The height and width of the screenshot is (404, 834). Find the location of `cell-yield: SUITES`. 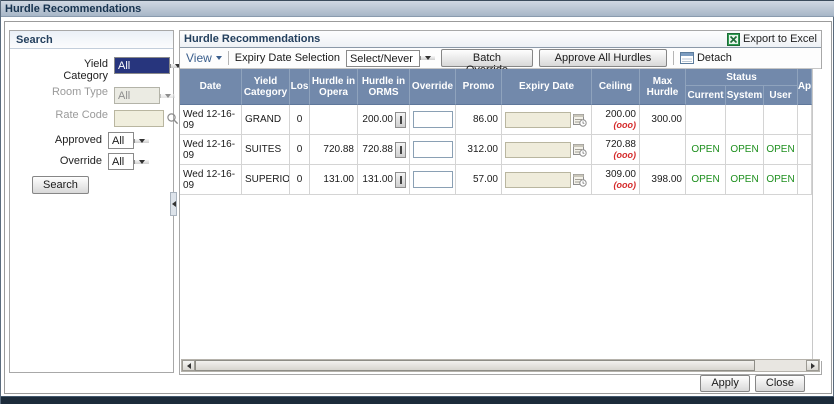

cell-yield: SUITES is located at coordinates (266, 150).